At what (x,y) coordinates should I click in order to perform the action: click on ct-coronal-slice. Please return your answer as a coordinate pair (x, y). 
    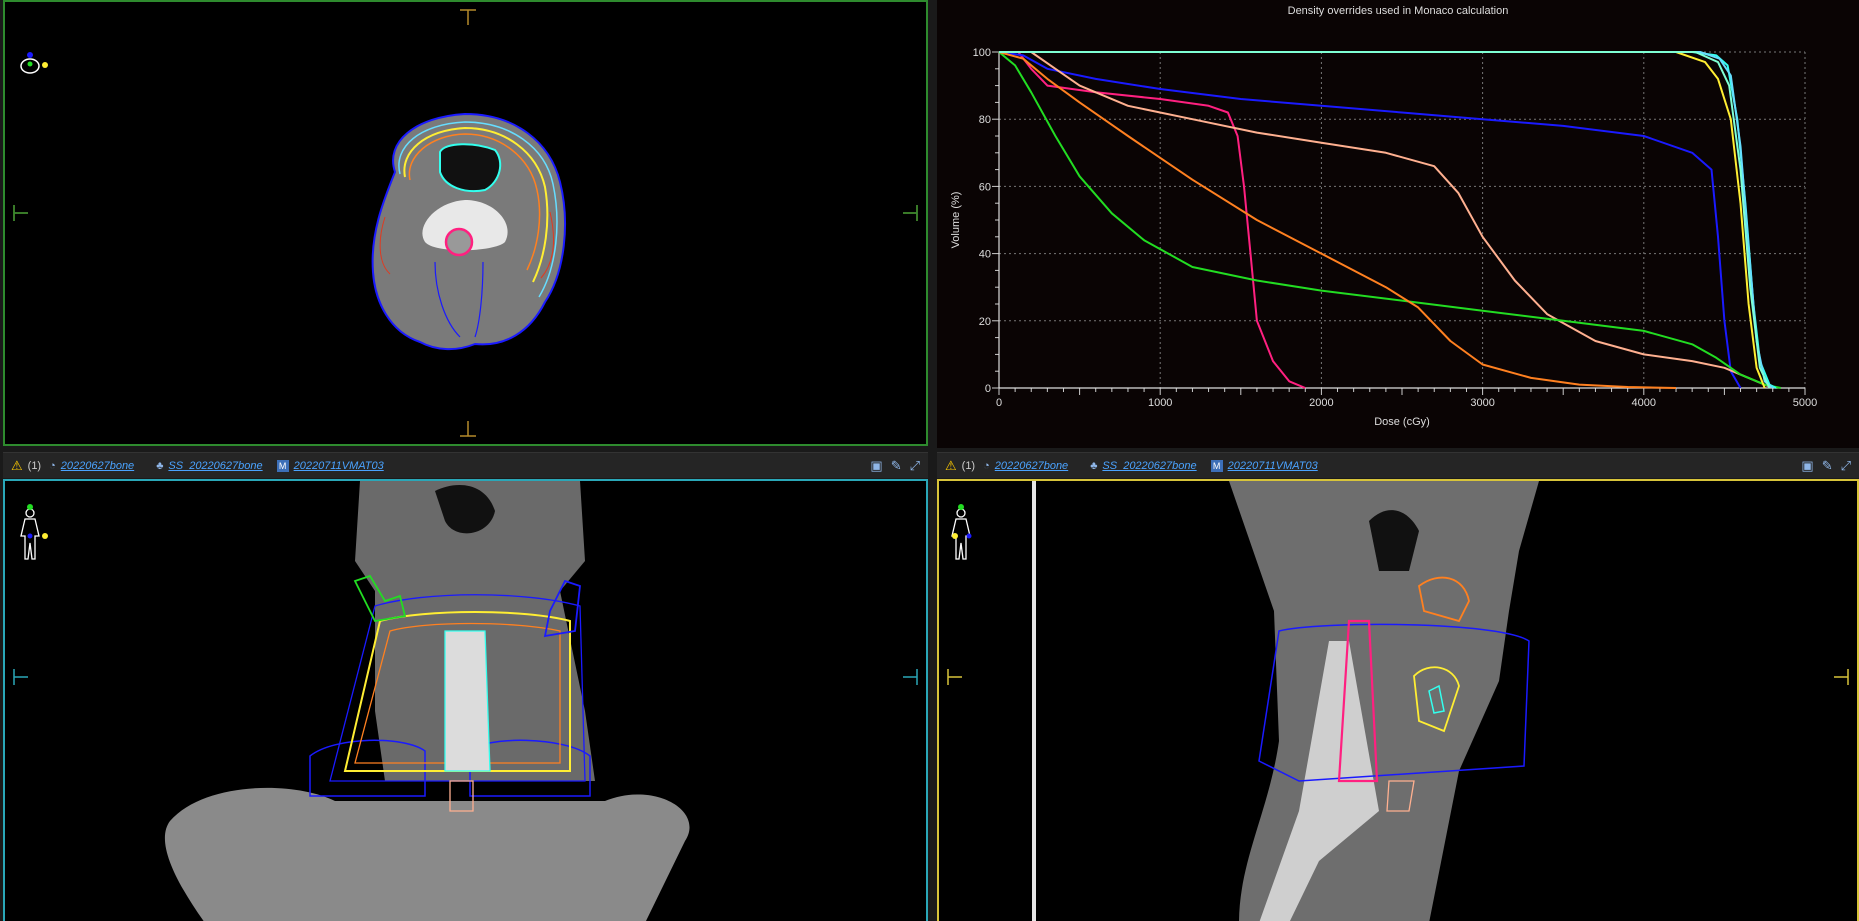
    Looking at the image, I should click on (427, 701).